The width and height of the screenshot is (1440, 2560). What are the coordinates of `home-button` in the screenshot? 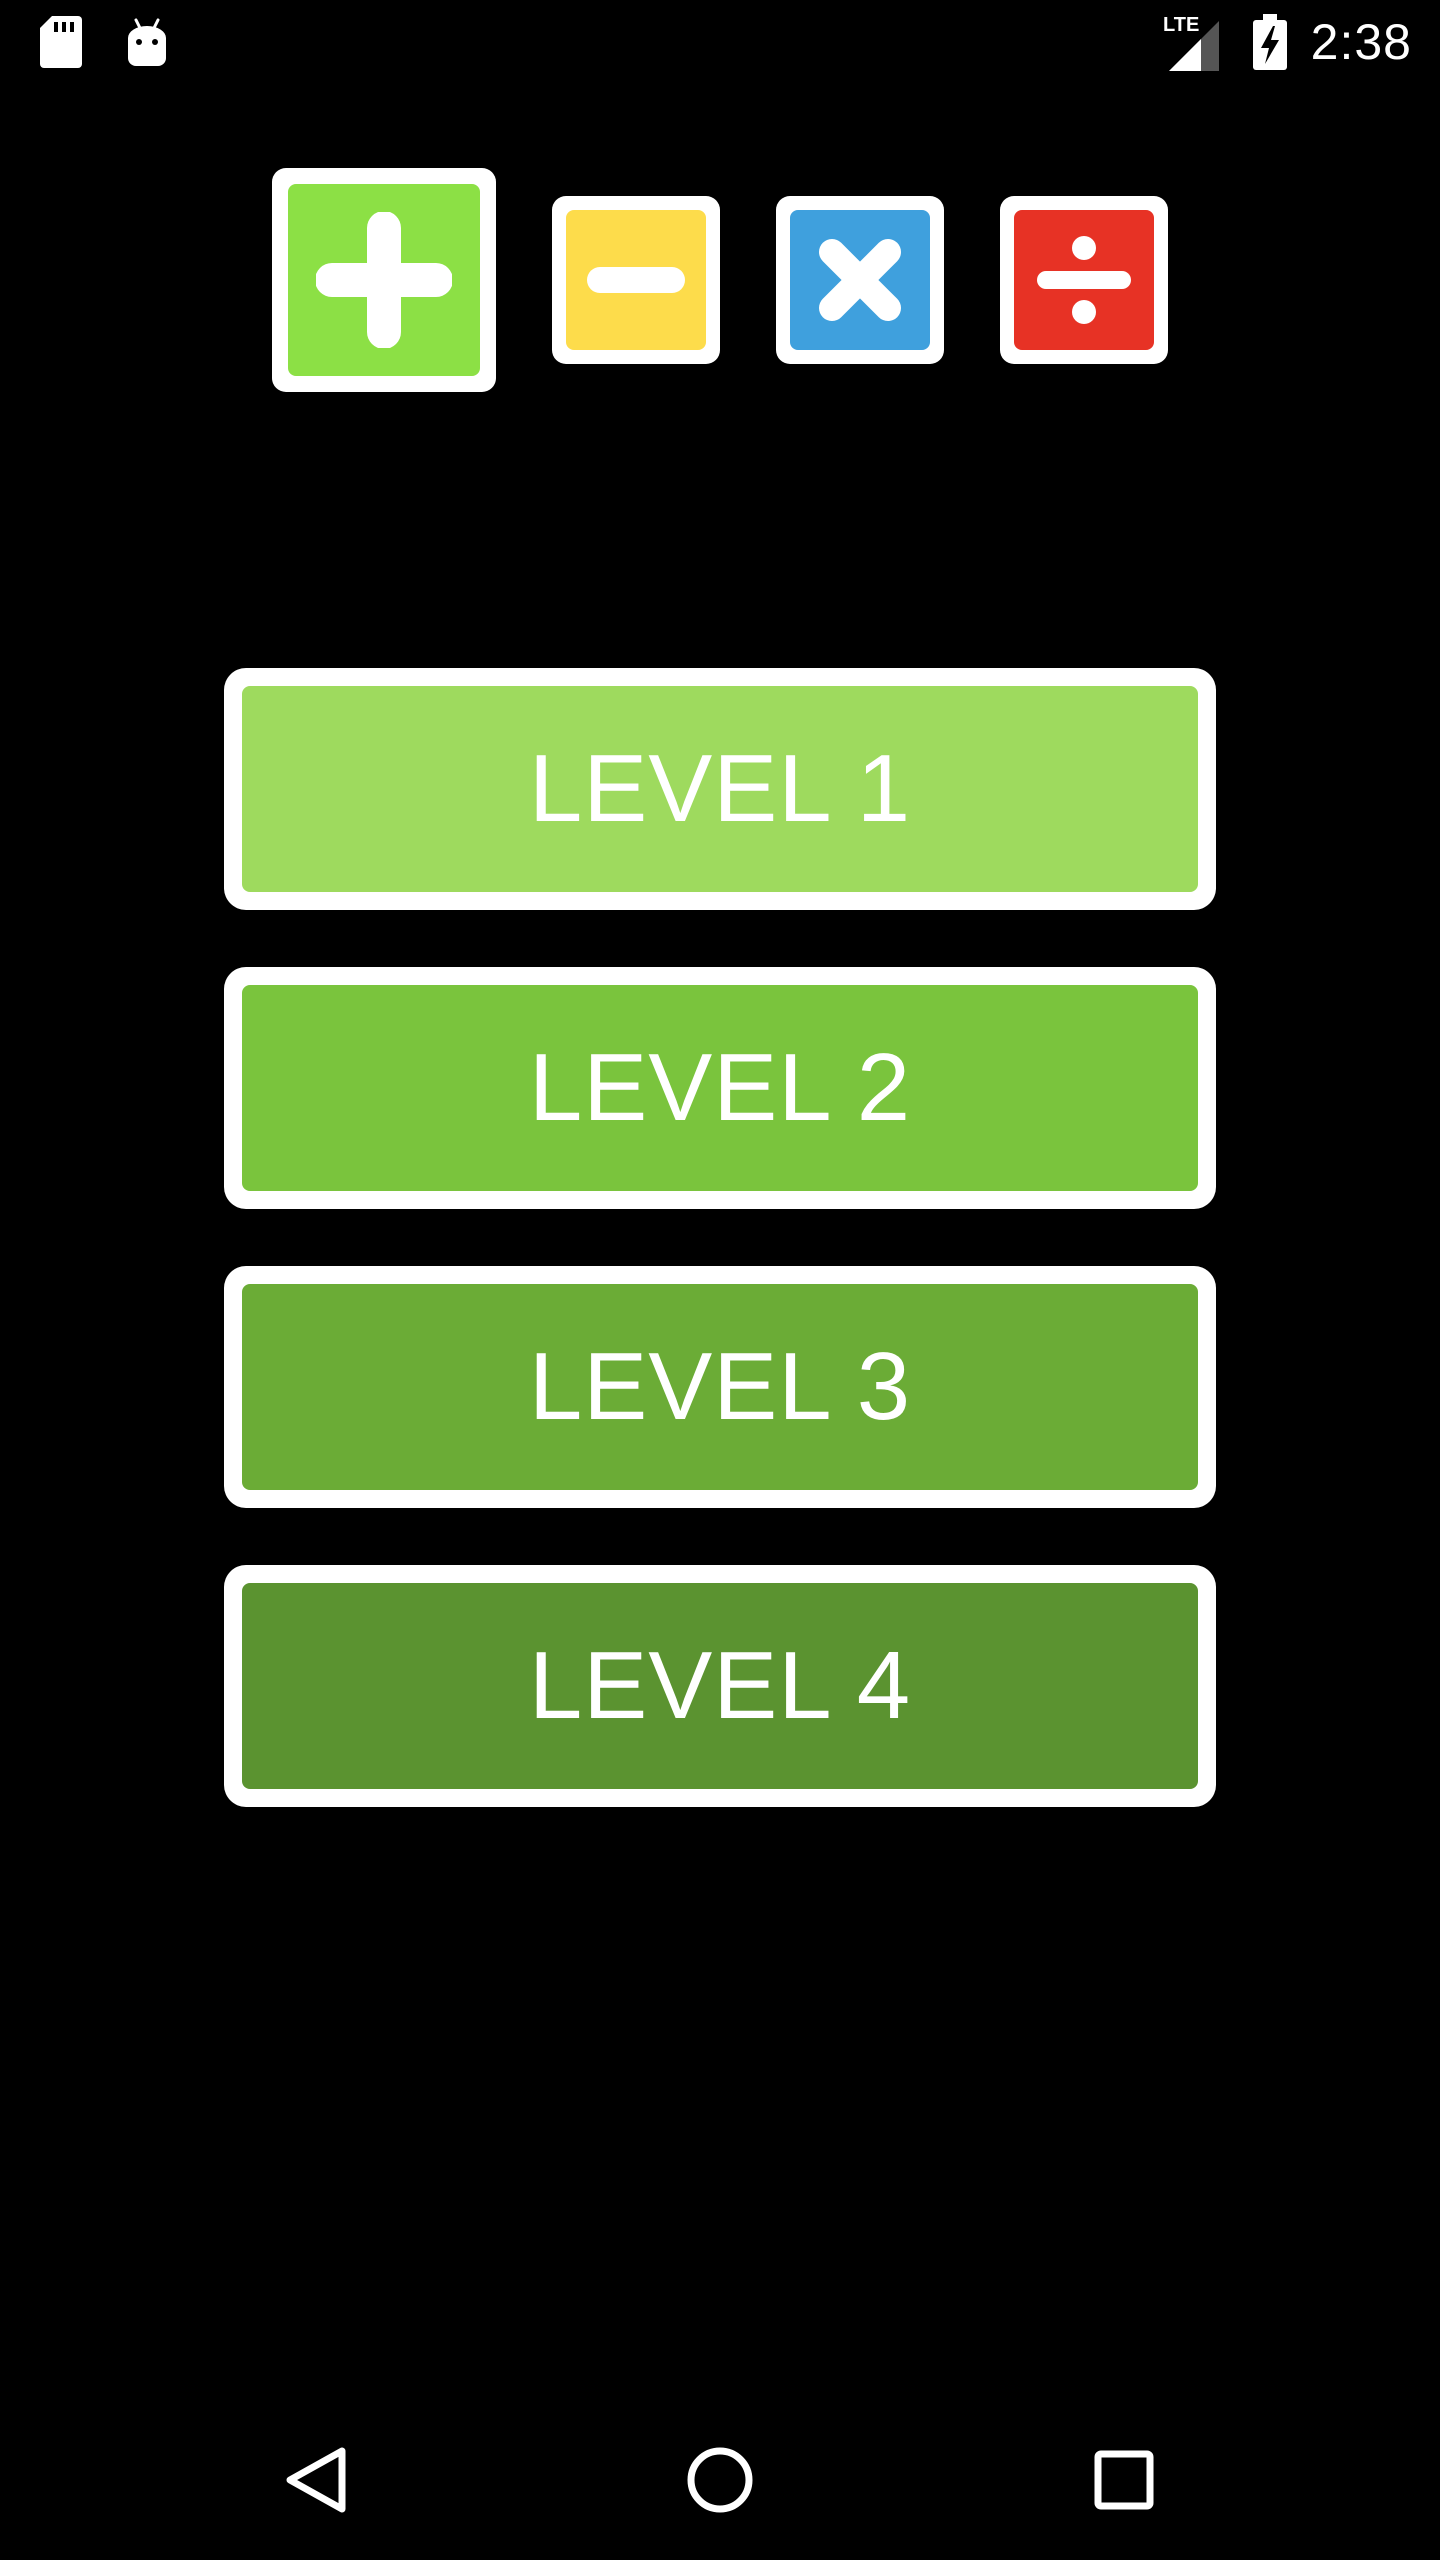 It's located at (720, 2480).